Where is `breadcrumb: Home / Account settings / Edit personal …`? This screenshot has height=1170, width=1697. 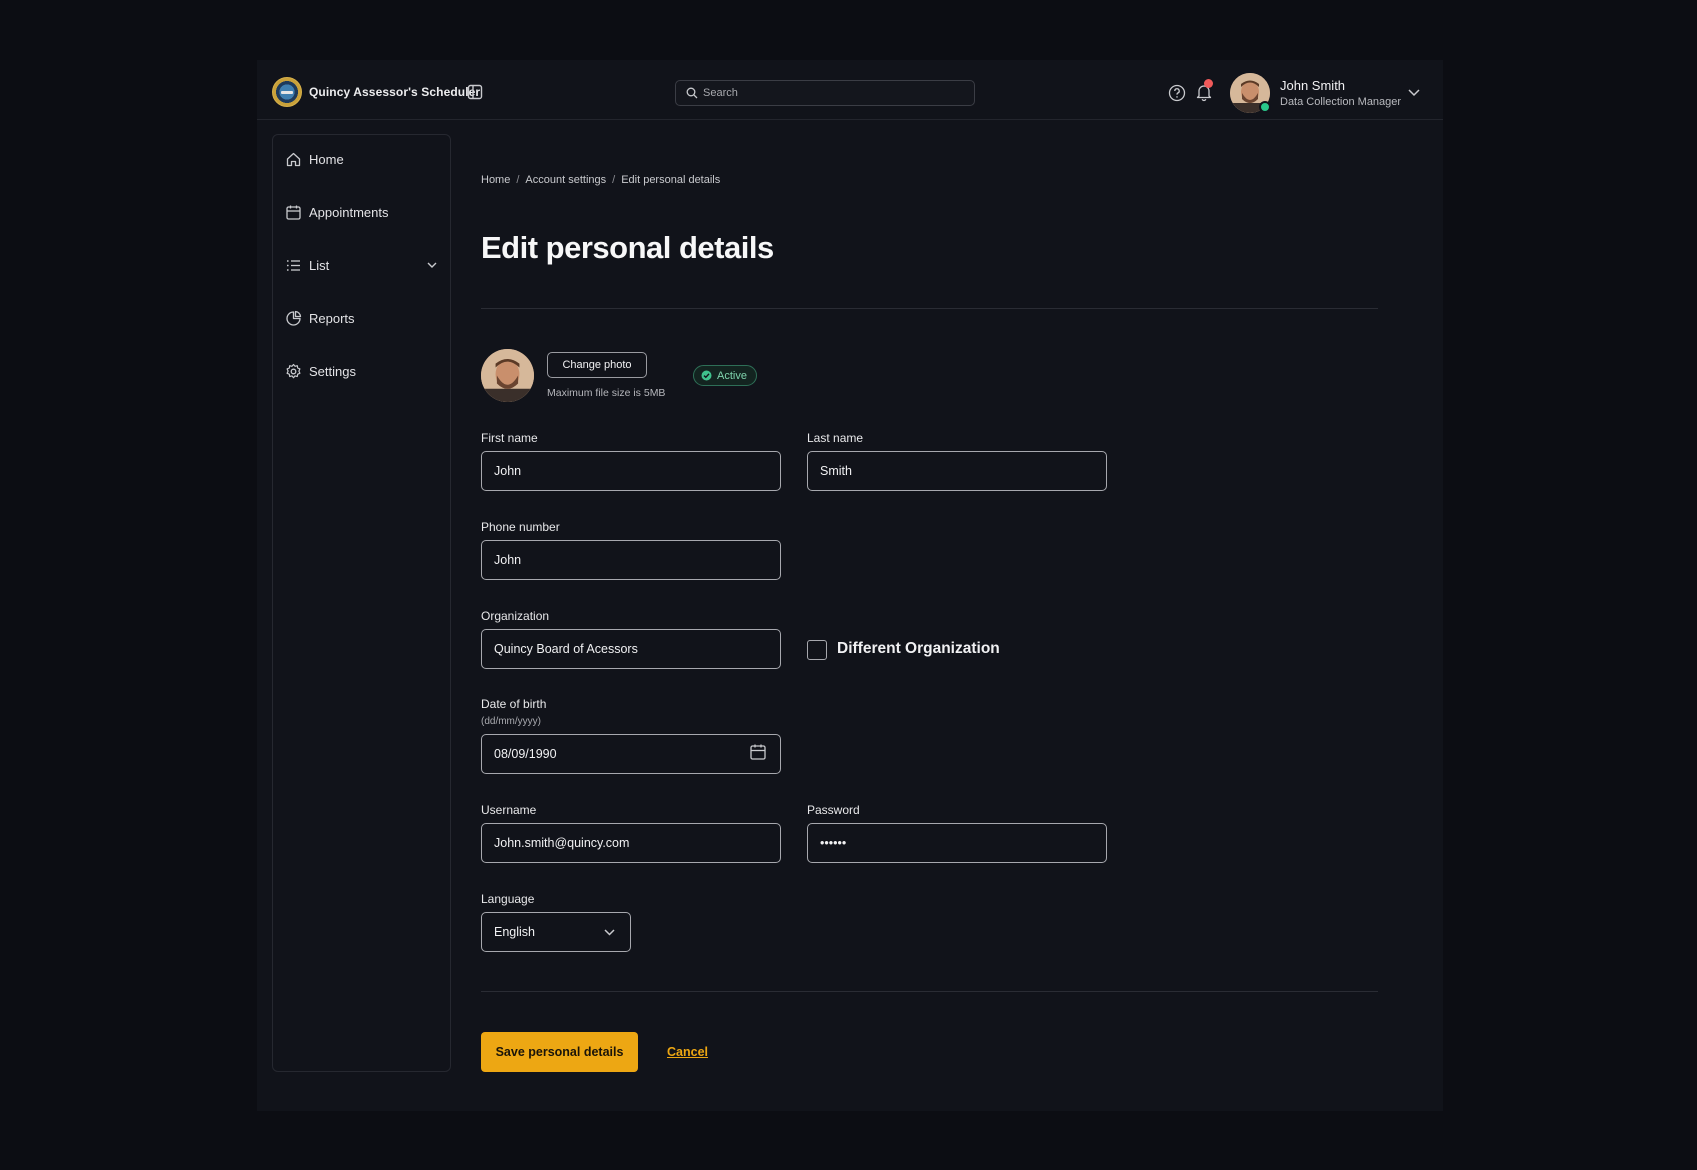 breadcrumb: Home / Account settings / Edit personal … is located at coordinates (600, 180).